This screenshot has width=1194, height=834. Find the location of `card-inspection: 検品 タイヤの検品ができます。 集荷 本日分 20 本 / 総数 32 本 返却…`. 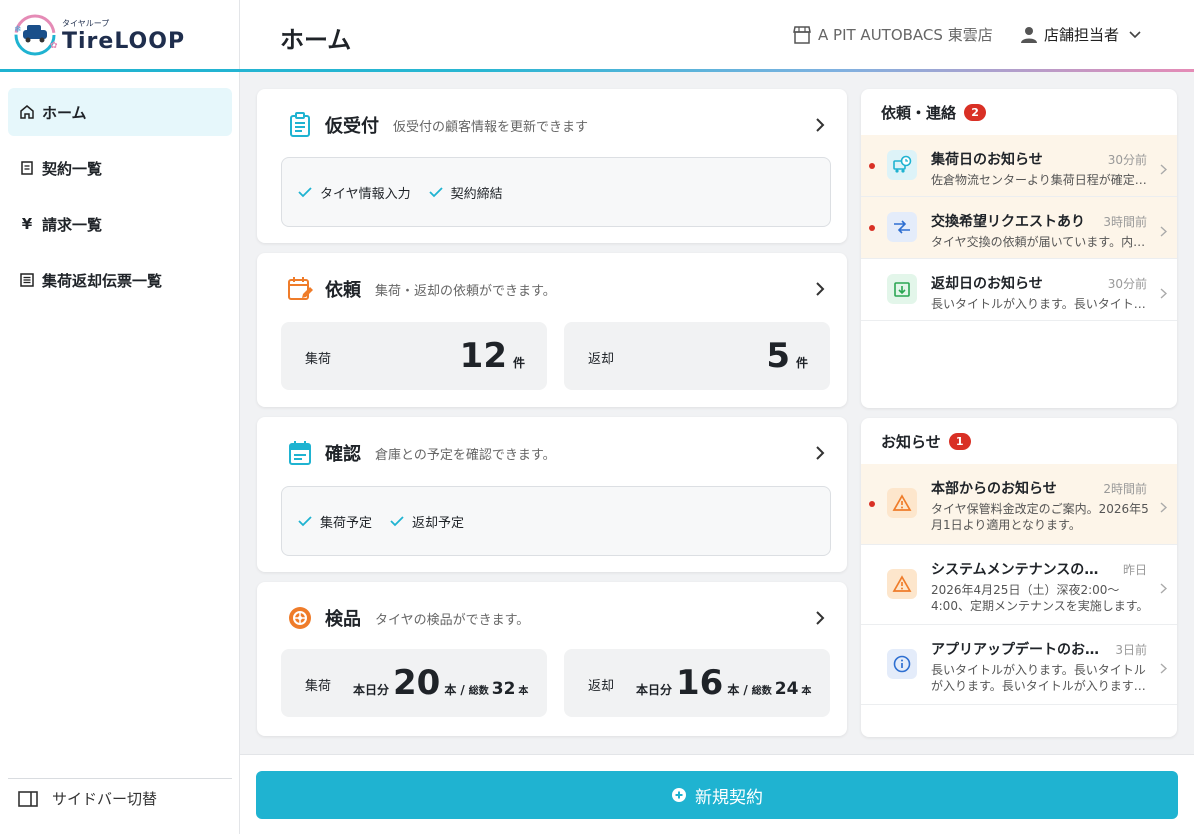

card-inspection: 検品 タイヤの検品ができます。 集荷 本日分 20 本 / 総数 32 本 返却… is located at coordinates (552, 659).